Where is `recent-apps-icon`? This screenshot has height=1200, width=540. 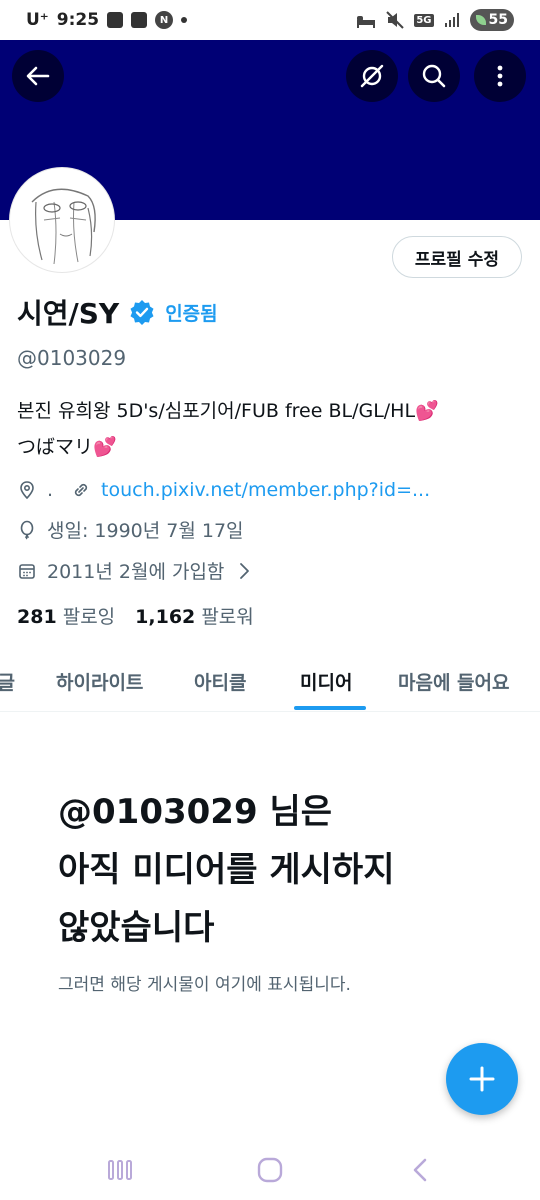
recent-apps-icon is located at coordinates (120, 1170).